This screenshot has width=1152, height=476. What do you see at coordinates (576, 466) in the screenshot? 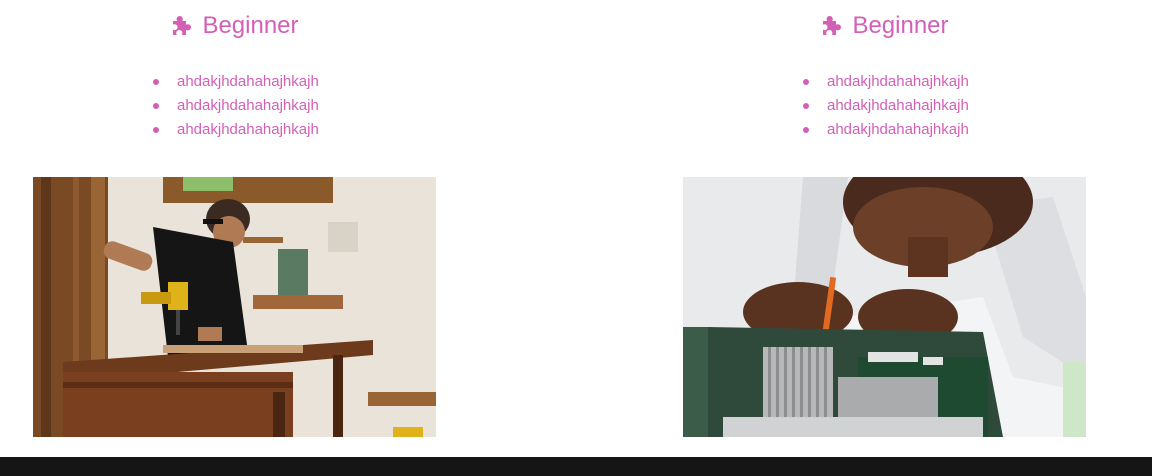
I see `footer-bar` at bounding box center [576, 466].